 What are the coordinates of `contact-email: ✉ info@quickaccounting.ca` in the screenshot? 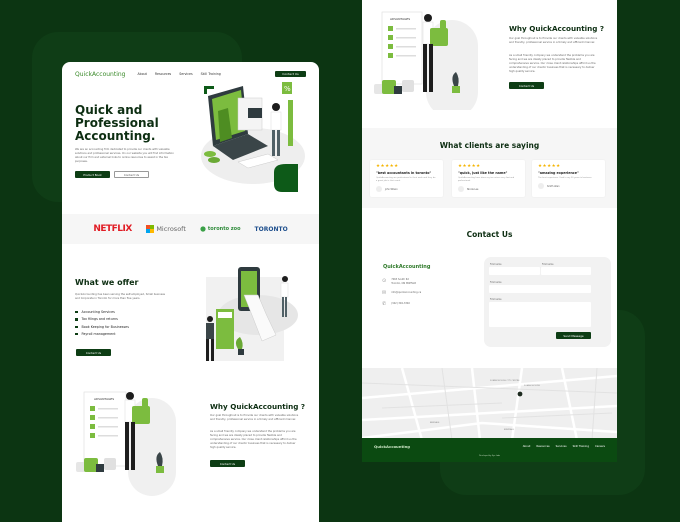 It's located at (401, 293).